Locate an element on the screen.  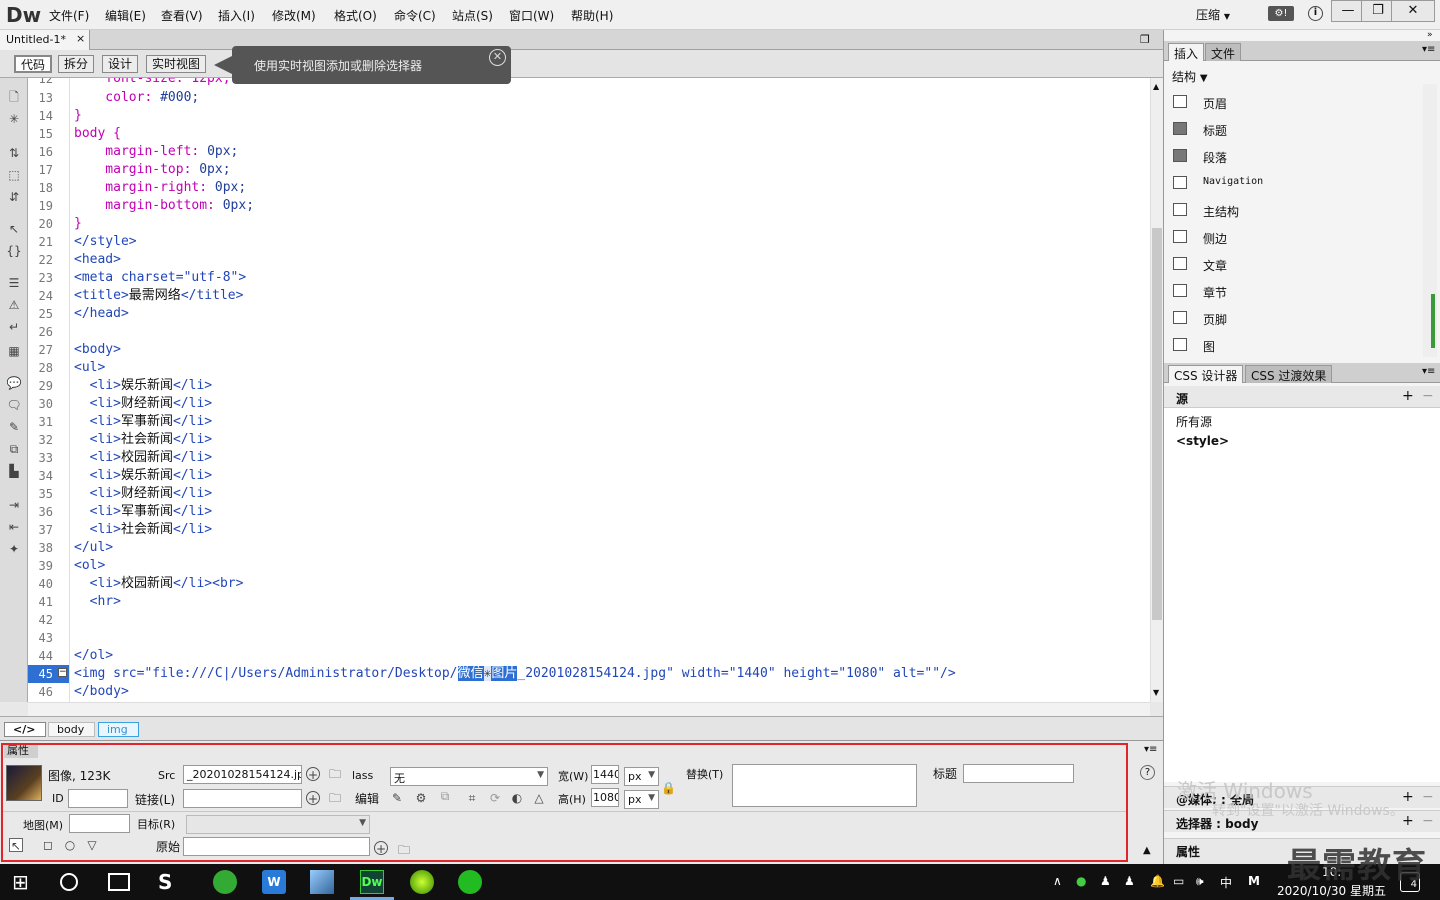
menu-site: 站点(S) is located at coordinates (472, 15).